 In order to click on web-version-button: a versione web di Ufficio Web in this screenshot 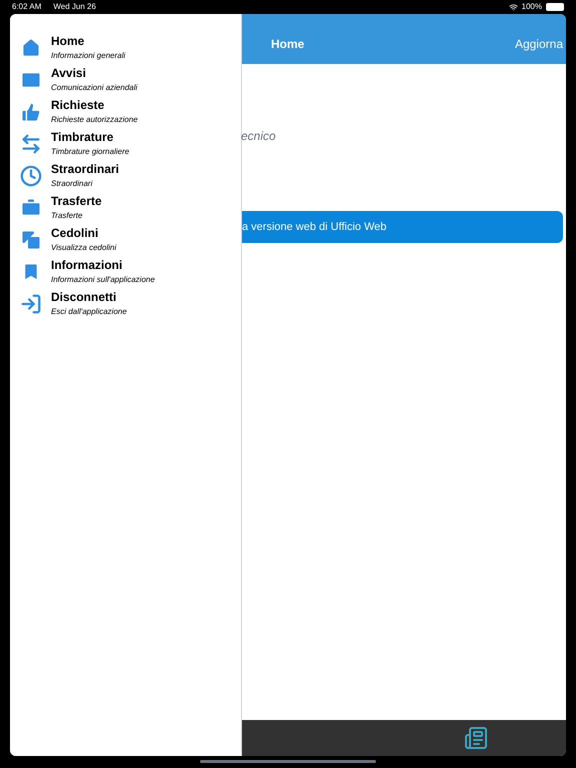, I will do `click(402, 227)`.